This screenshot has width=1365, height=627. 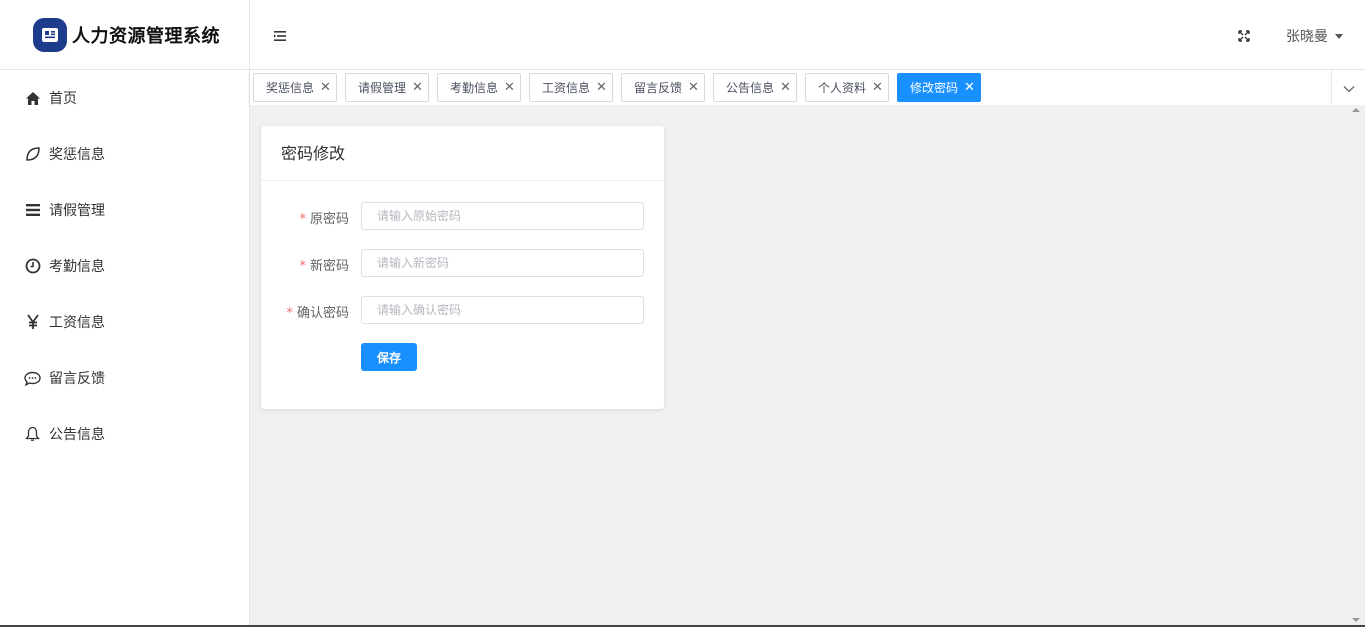 What do you see at coordinates (389, 357) in the screenshot?
I see `save-button: 保存` at bounding box center [389, 357].